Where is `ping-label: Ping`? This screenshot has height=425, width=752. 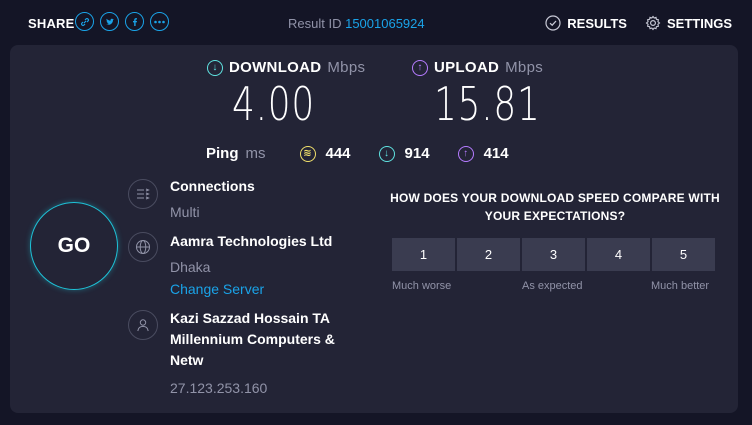 ping-label: Ping is located at coordinates (222, 153).